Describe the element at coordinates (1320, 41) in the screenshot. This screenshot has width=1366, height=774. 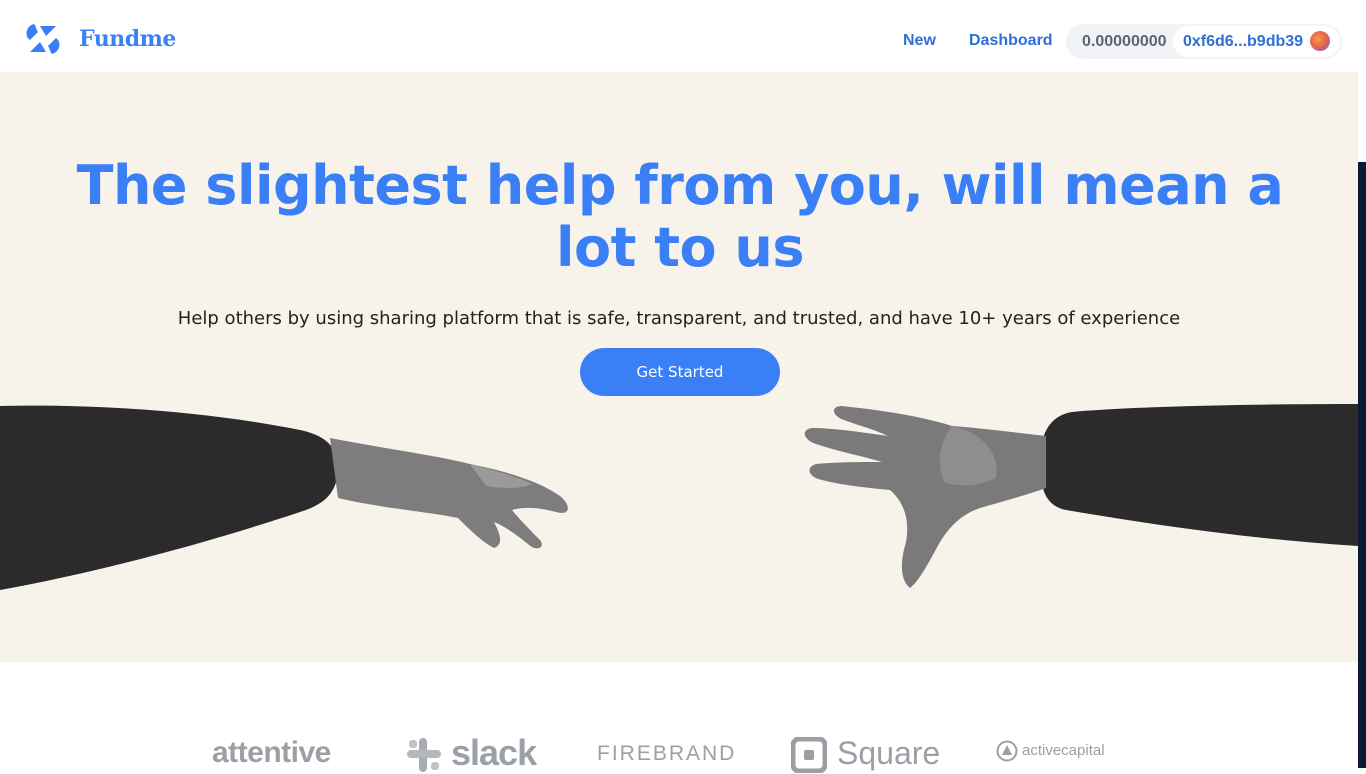
I see `wallet-avatar-icon` at that location.